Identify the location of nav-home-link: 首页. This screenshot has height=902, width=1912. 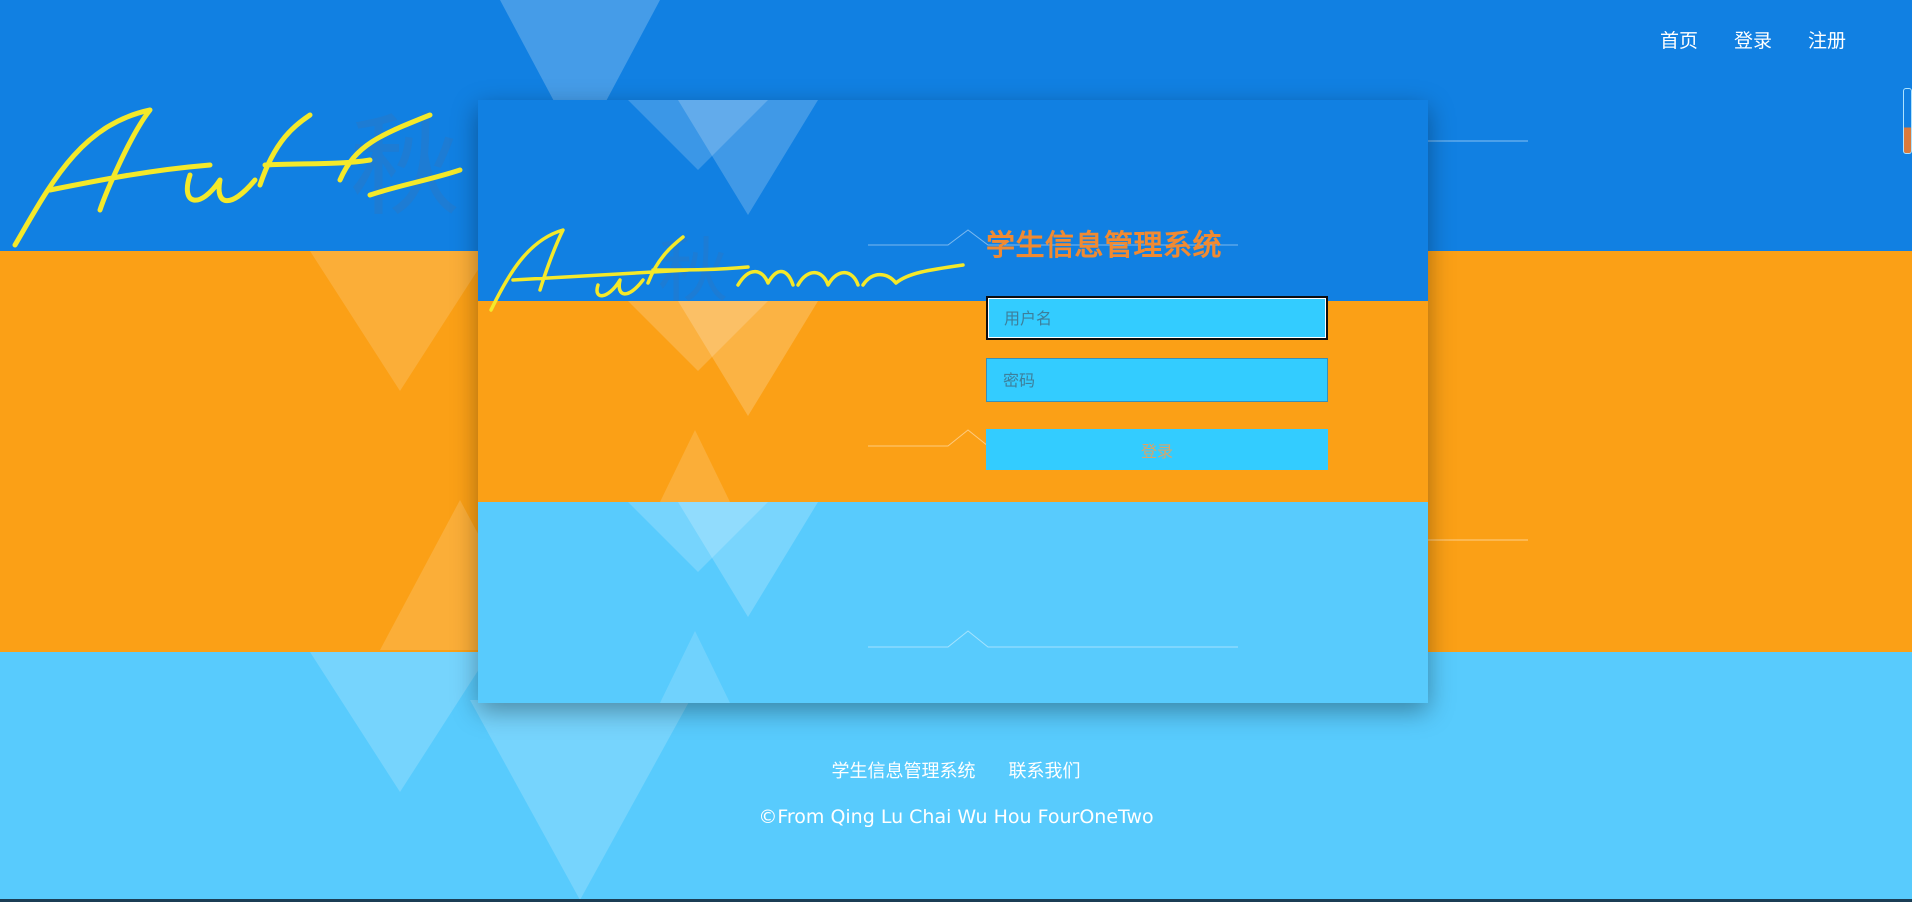
(1679, 39).